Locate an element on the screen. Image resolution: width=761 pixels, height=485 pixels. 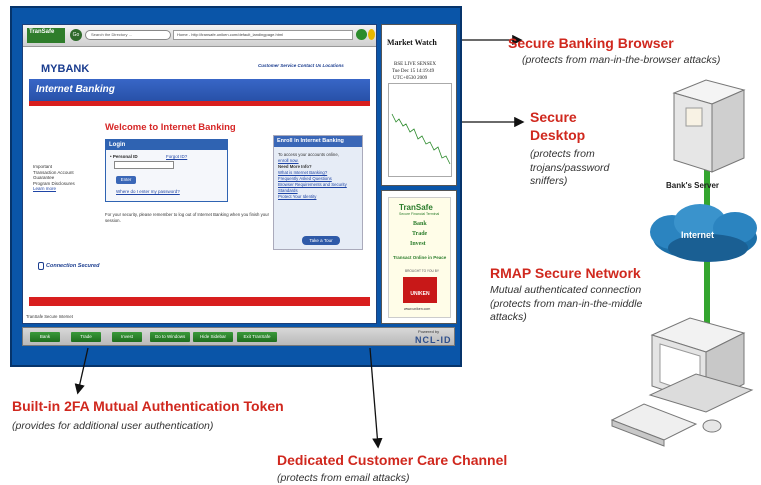
twofa-title: Built-in 2FA Mutual Authentication Token is located at coordinates (148, 406).